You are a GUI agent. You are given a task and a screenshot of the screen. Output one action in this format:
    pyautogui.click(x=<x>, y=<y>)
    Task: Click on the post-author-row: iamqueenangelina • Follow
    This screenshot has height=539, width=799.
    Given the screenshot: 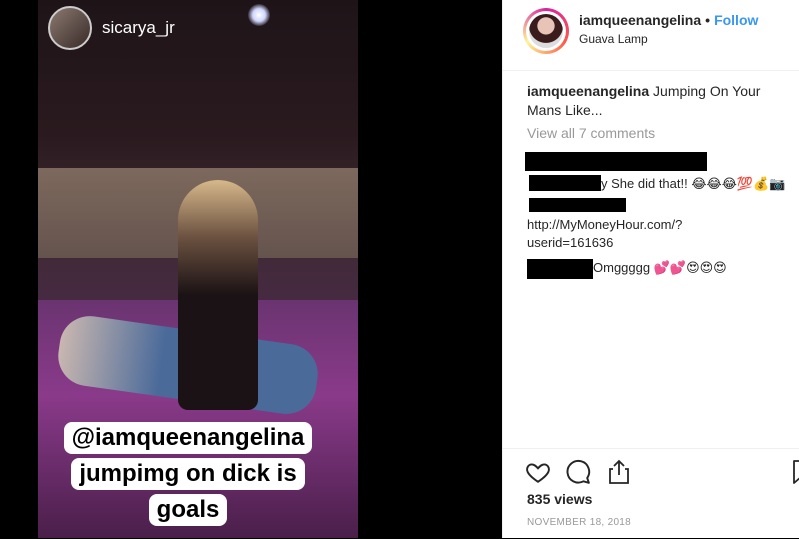 What is the action you would take?
    pyautogui.click(x=668, y=20)
    